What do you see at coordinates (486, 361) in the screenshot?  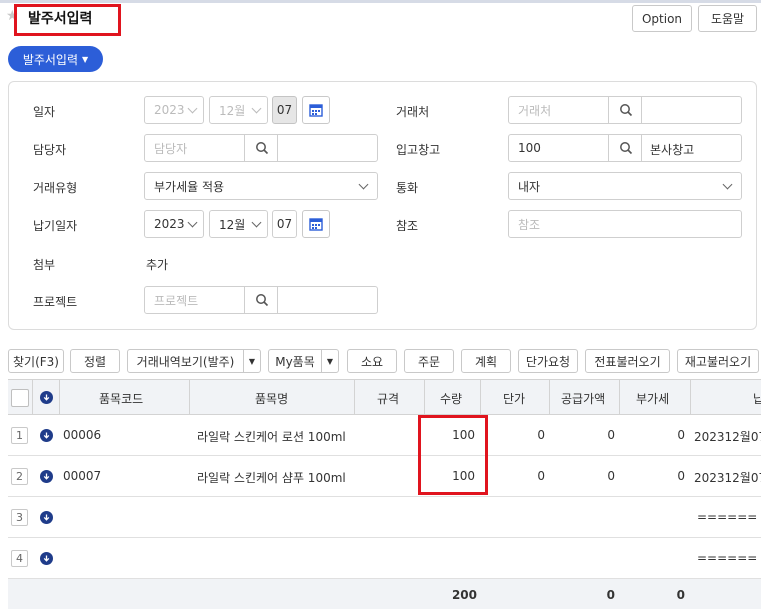 I see `plan-button: 계획` at bounding box center [486, 361].